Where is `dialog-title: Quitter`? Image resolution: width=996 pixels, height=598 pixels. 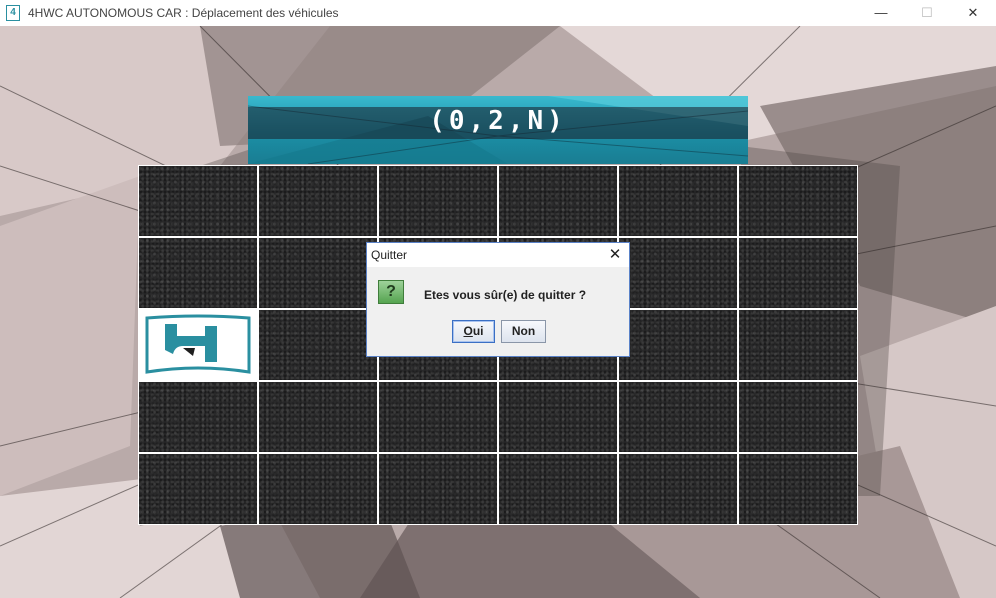
dialog-title: Quitter is located at coordinates (389, 255).